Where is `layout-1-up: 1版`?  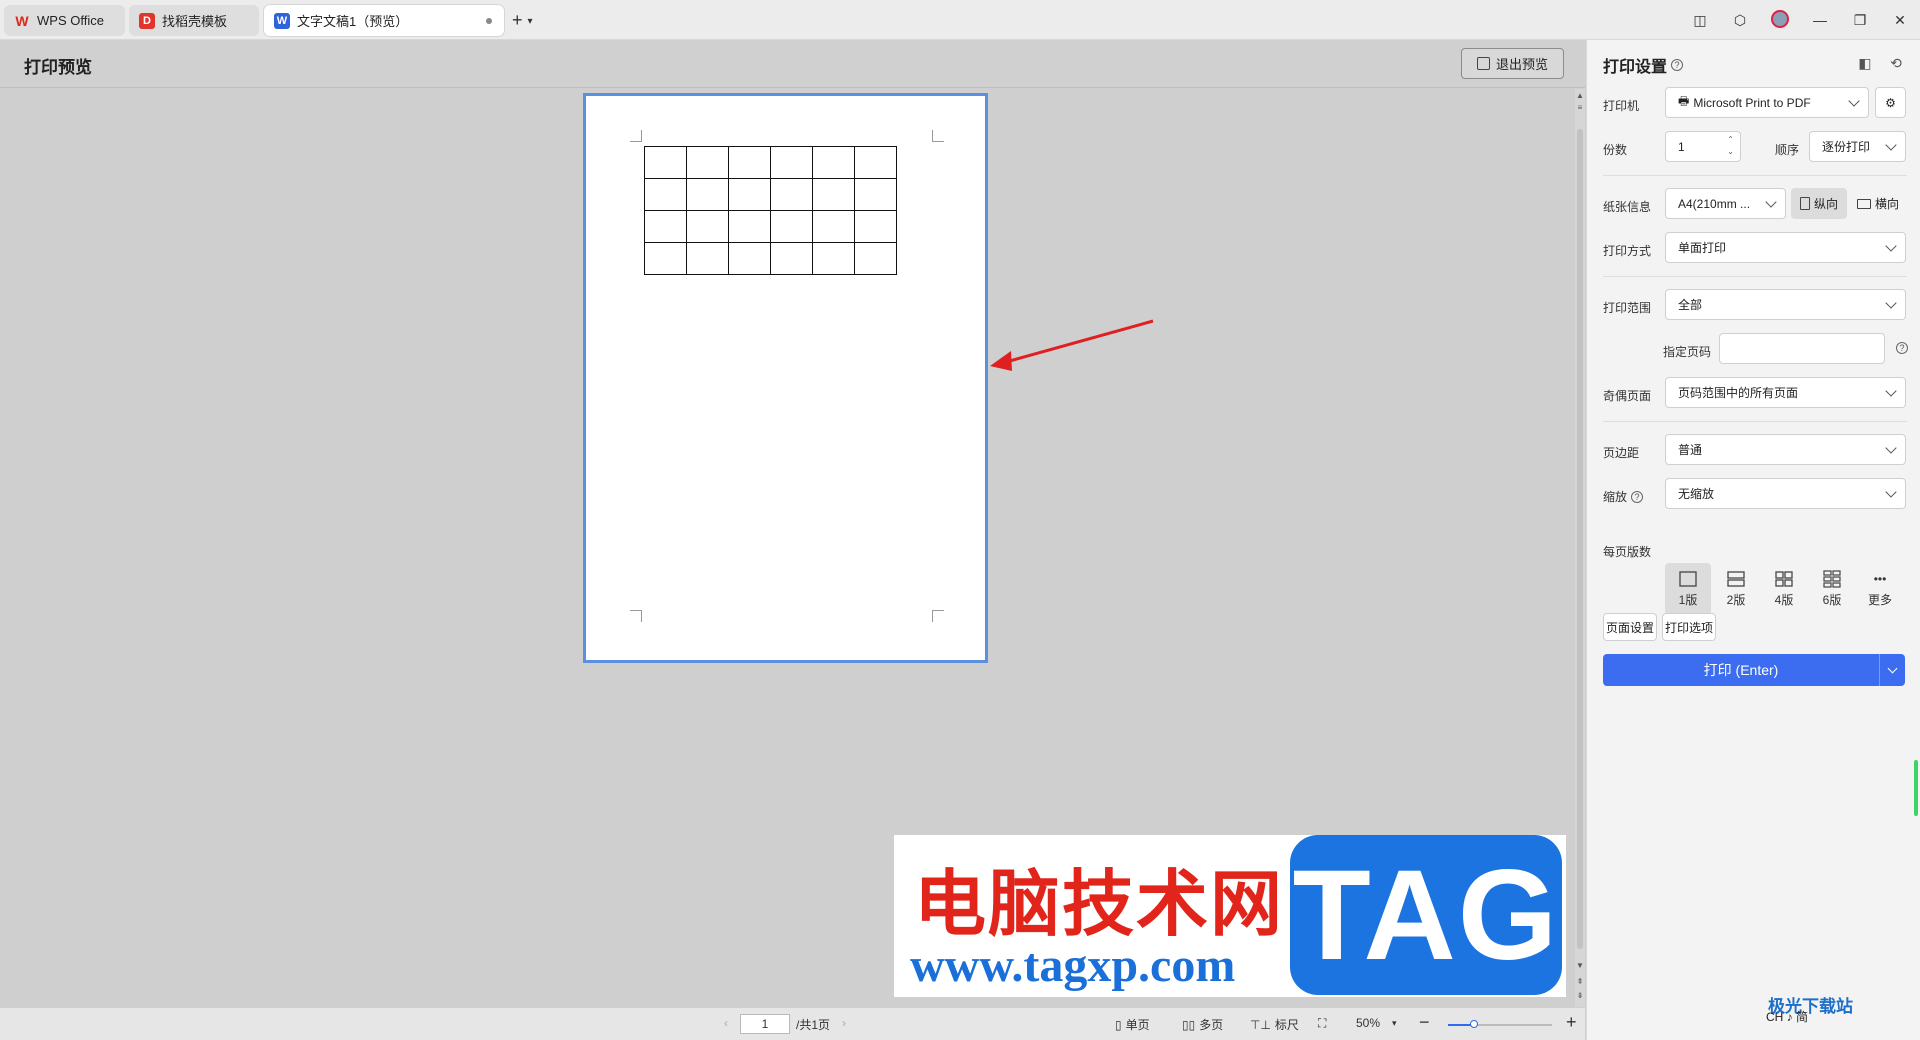
layout-1-up: 1版 is located at coordinates (1688, 589).